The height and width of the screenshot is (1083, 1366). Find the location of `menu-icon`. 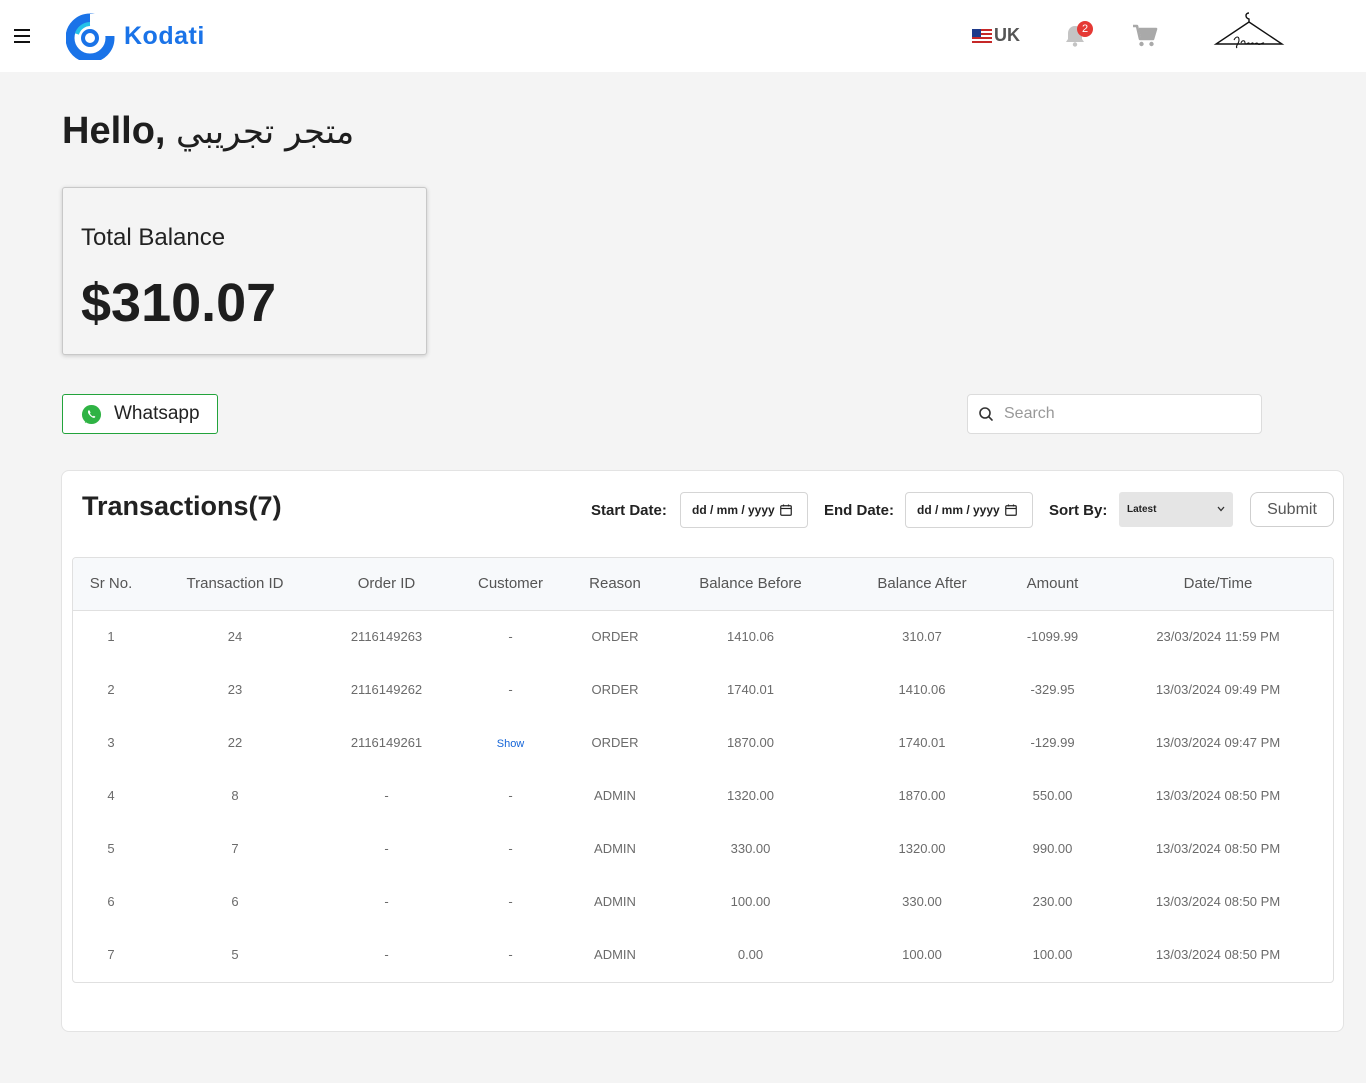

menu-icon is located at coordinates (22, 36).